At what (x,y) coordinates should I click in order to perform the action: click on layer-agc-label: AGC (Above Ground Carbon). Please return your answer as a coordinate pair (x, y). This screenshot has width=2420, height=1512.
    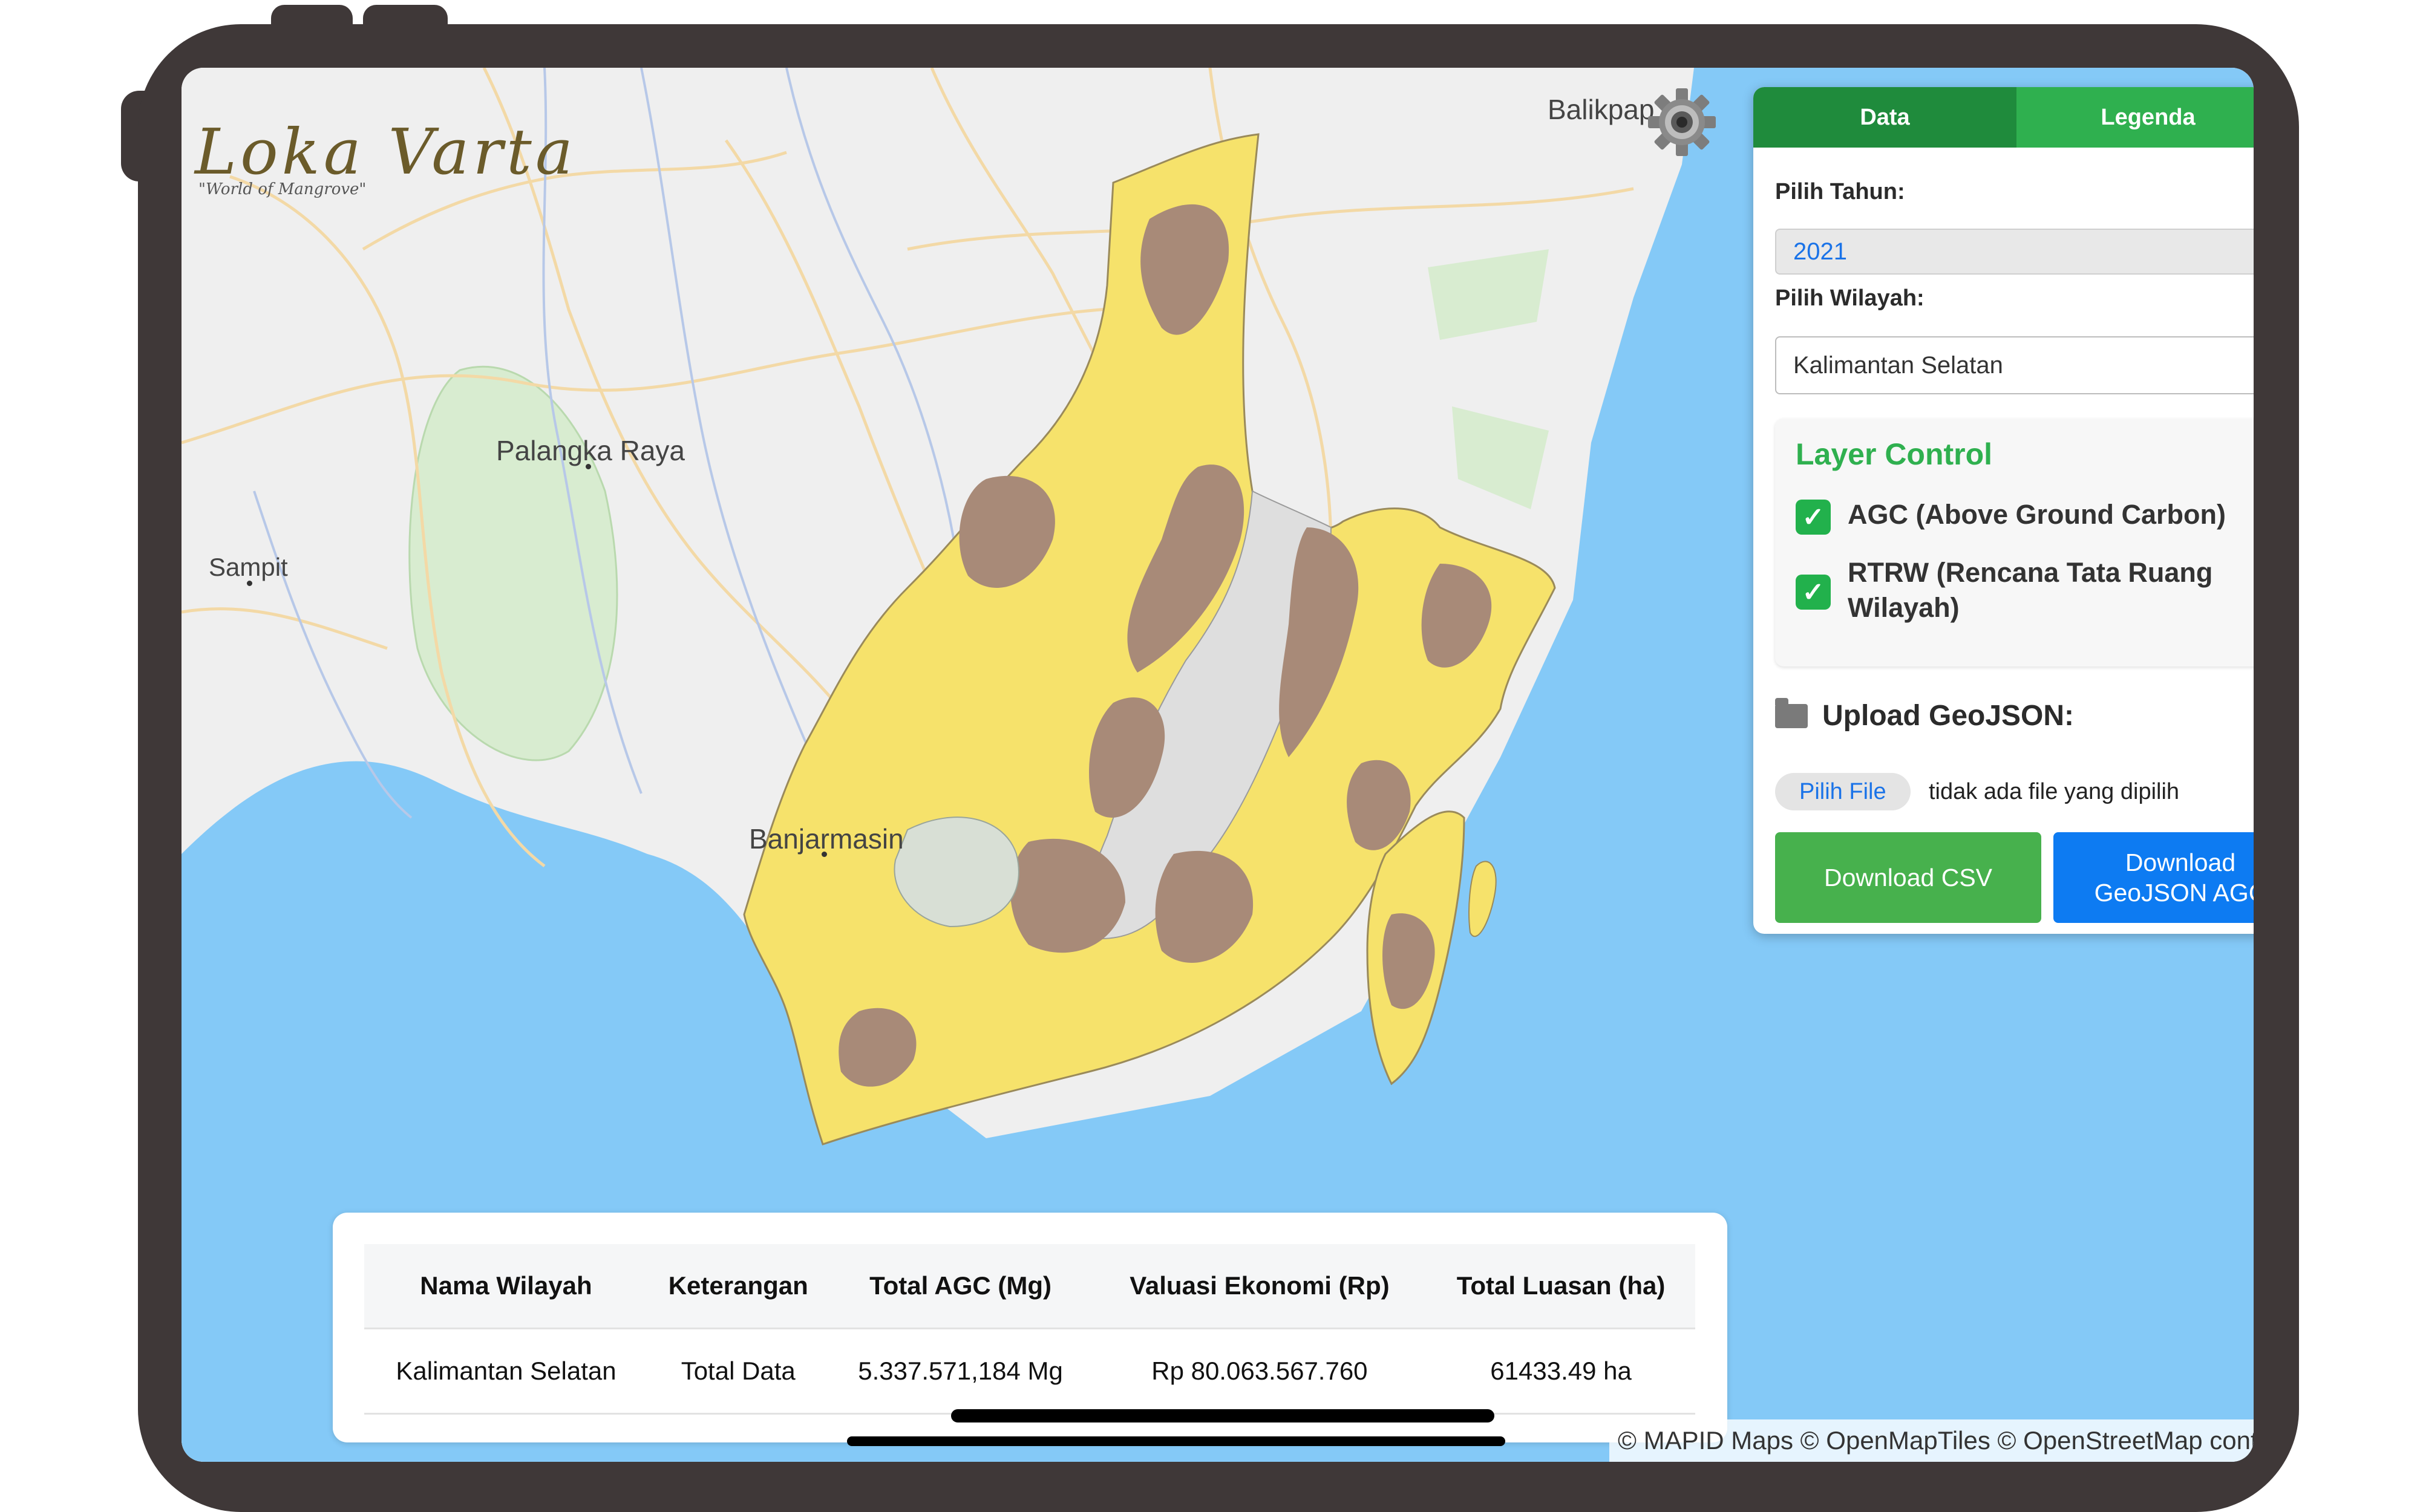
    Looking at the image, I should click on (2037, 514).